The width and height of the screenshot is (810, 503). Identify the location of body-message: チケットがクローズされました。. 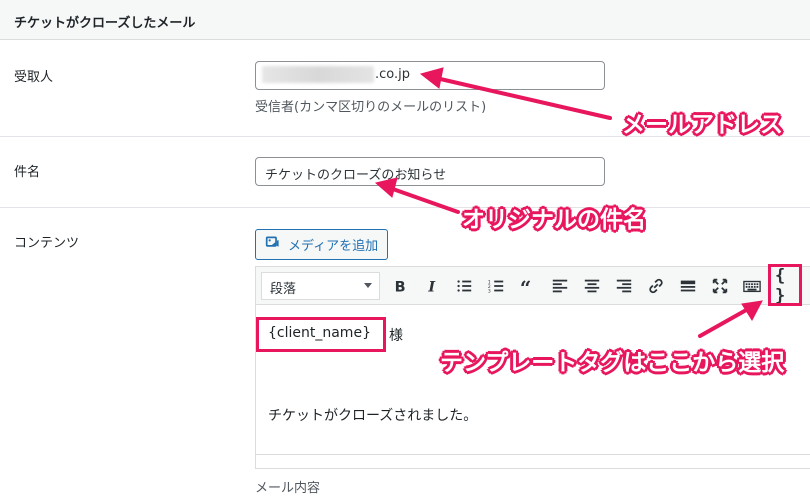
(373, 416).